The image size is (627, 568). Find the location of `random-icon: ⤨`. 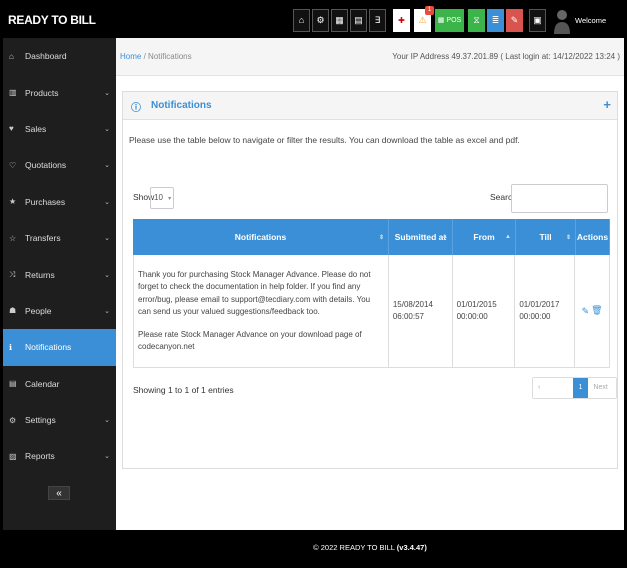

random-icon: ⤨ is located at coordinates (12, 274).